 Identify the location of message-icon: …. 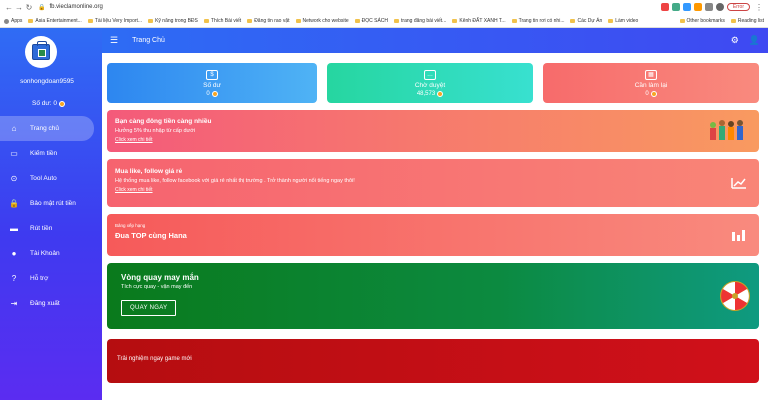
(430, 74).